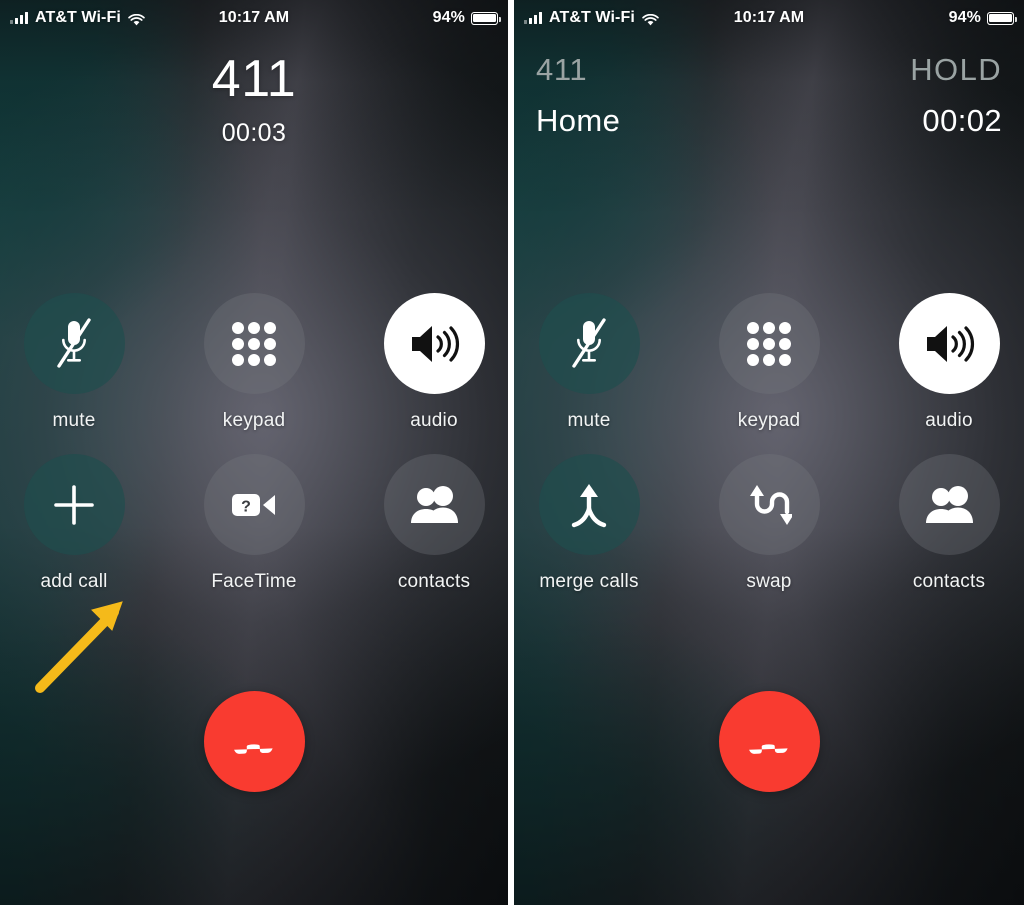 This screenshot has height=905, width=1024. Describe the element at coordinates (74, 581) in the screenshot. I see `add-call-label: add call` at that location.